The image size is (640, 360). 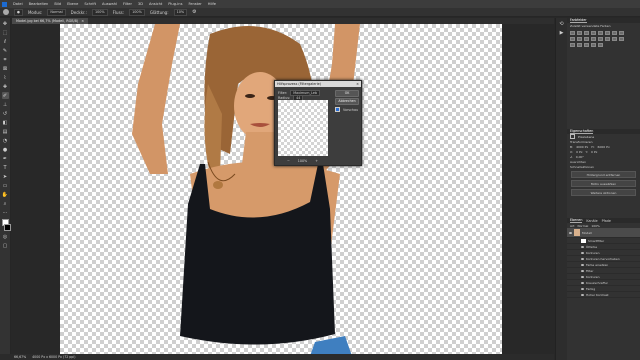 I want to click on flow-field: 100%, so click(x=137, y=12).